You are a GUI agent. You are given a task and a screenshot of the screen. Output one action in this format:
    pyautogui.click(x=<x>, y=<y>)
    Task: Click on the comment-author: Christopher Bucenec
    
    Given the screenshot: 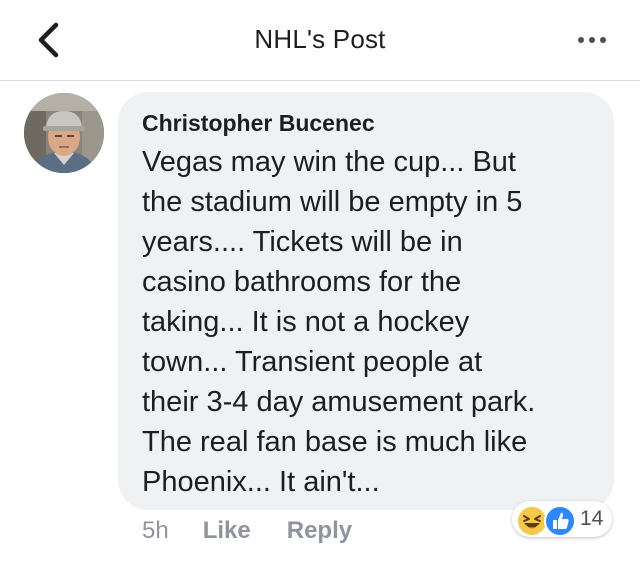 What is the action you would take?
    pyautogui.click(x=258, y=123)
    